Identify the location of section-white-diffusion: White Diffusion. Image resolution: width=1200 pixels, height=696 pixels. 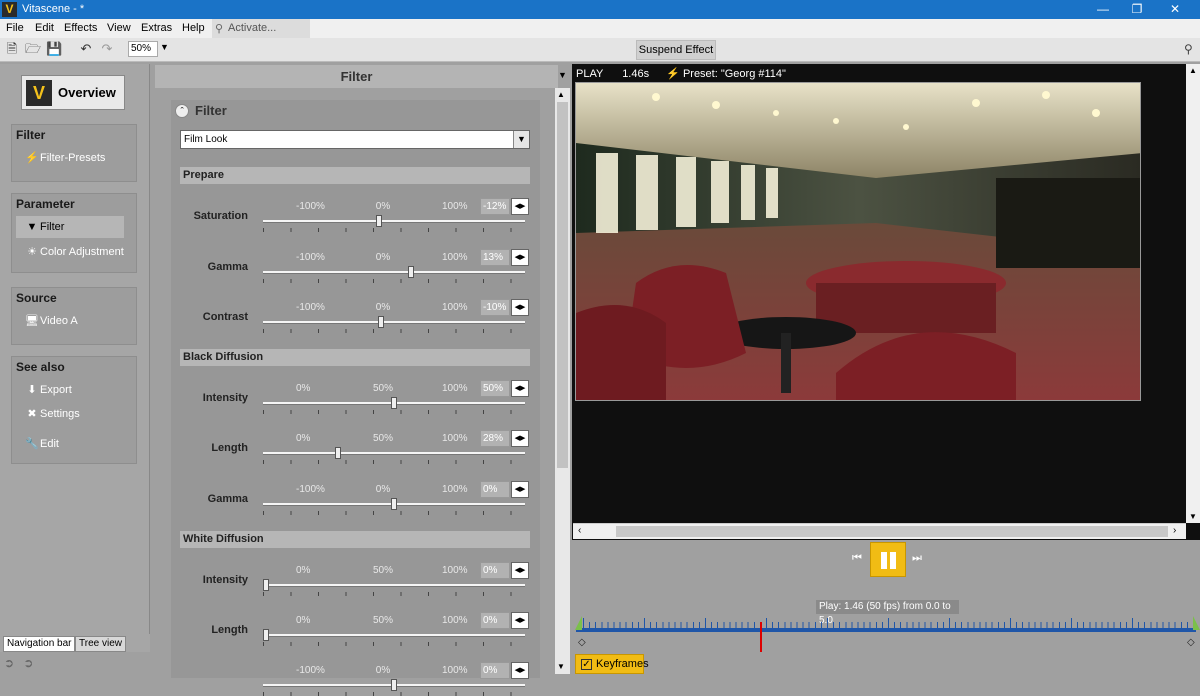
(355, 539).